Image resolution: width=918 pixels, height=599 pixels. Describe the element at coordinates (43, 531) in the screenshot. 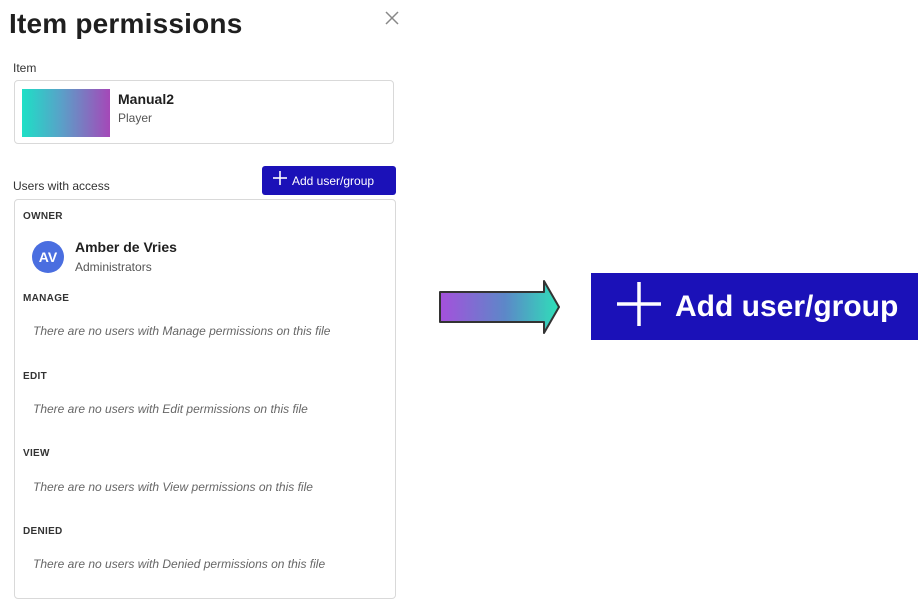

I see `group-heading-denied: DENIED` at that location.